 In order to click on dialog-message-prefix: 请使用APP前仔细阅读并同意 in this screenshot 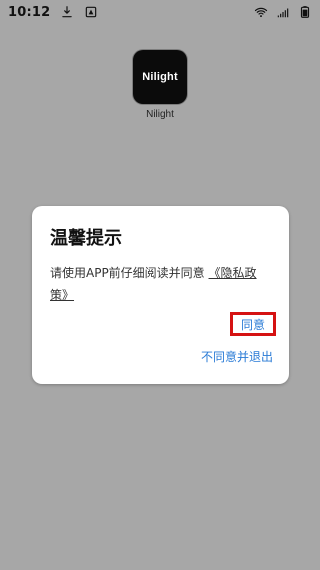, I will do `click(127, 273)`.